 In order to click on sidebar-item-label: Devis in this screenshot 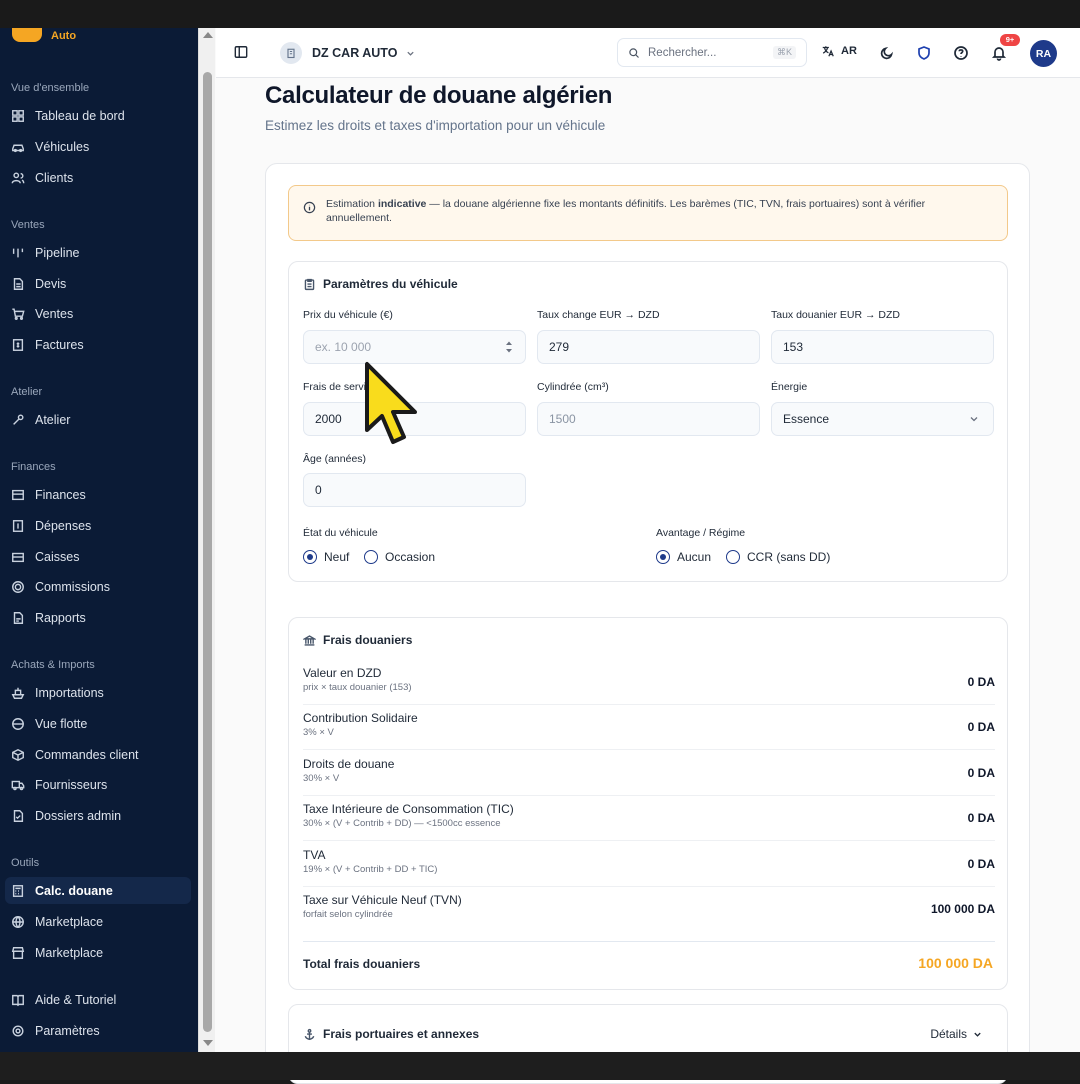, I will do `click(51, 283)`.